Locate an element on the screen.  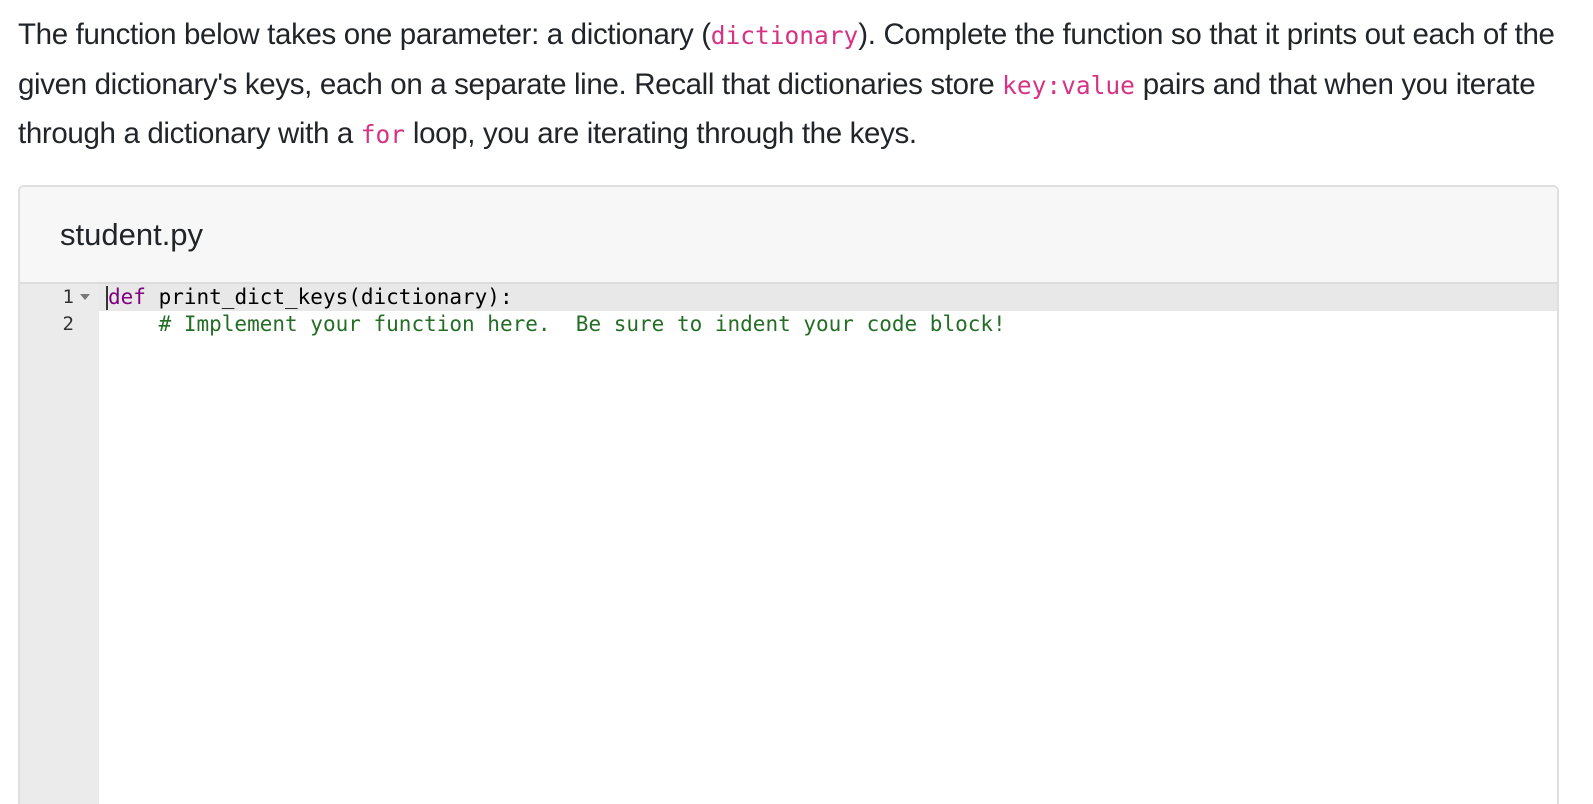
file-name: student.py is located at coordinates (132, 234).